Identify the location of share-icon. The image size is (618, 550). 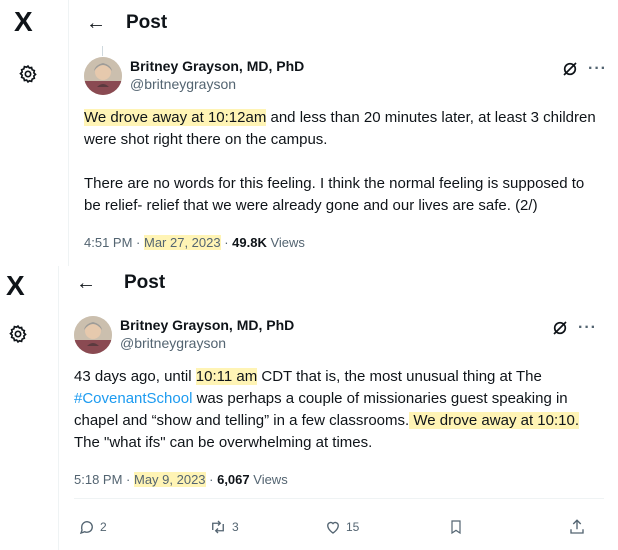
(577, 526).